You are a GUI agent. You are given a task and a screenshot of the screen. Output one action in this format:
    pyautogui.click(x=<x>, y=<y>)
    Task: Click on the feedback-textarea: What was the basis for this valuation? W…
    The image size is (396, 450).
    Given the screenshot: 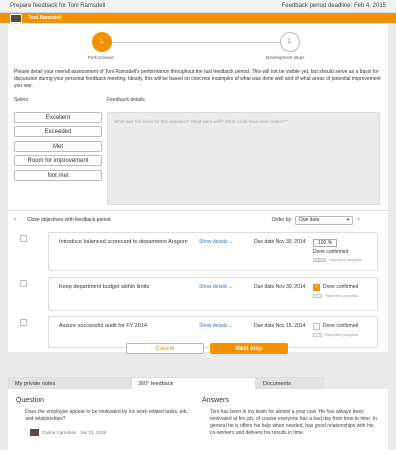 What is the action you would take?
    pyautogui.click(x=243, y=158)
    